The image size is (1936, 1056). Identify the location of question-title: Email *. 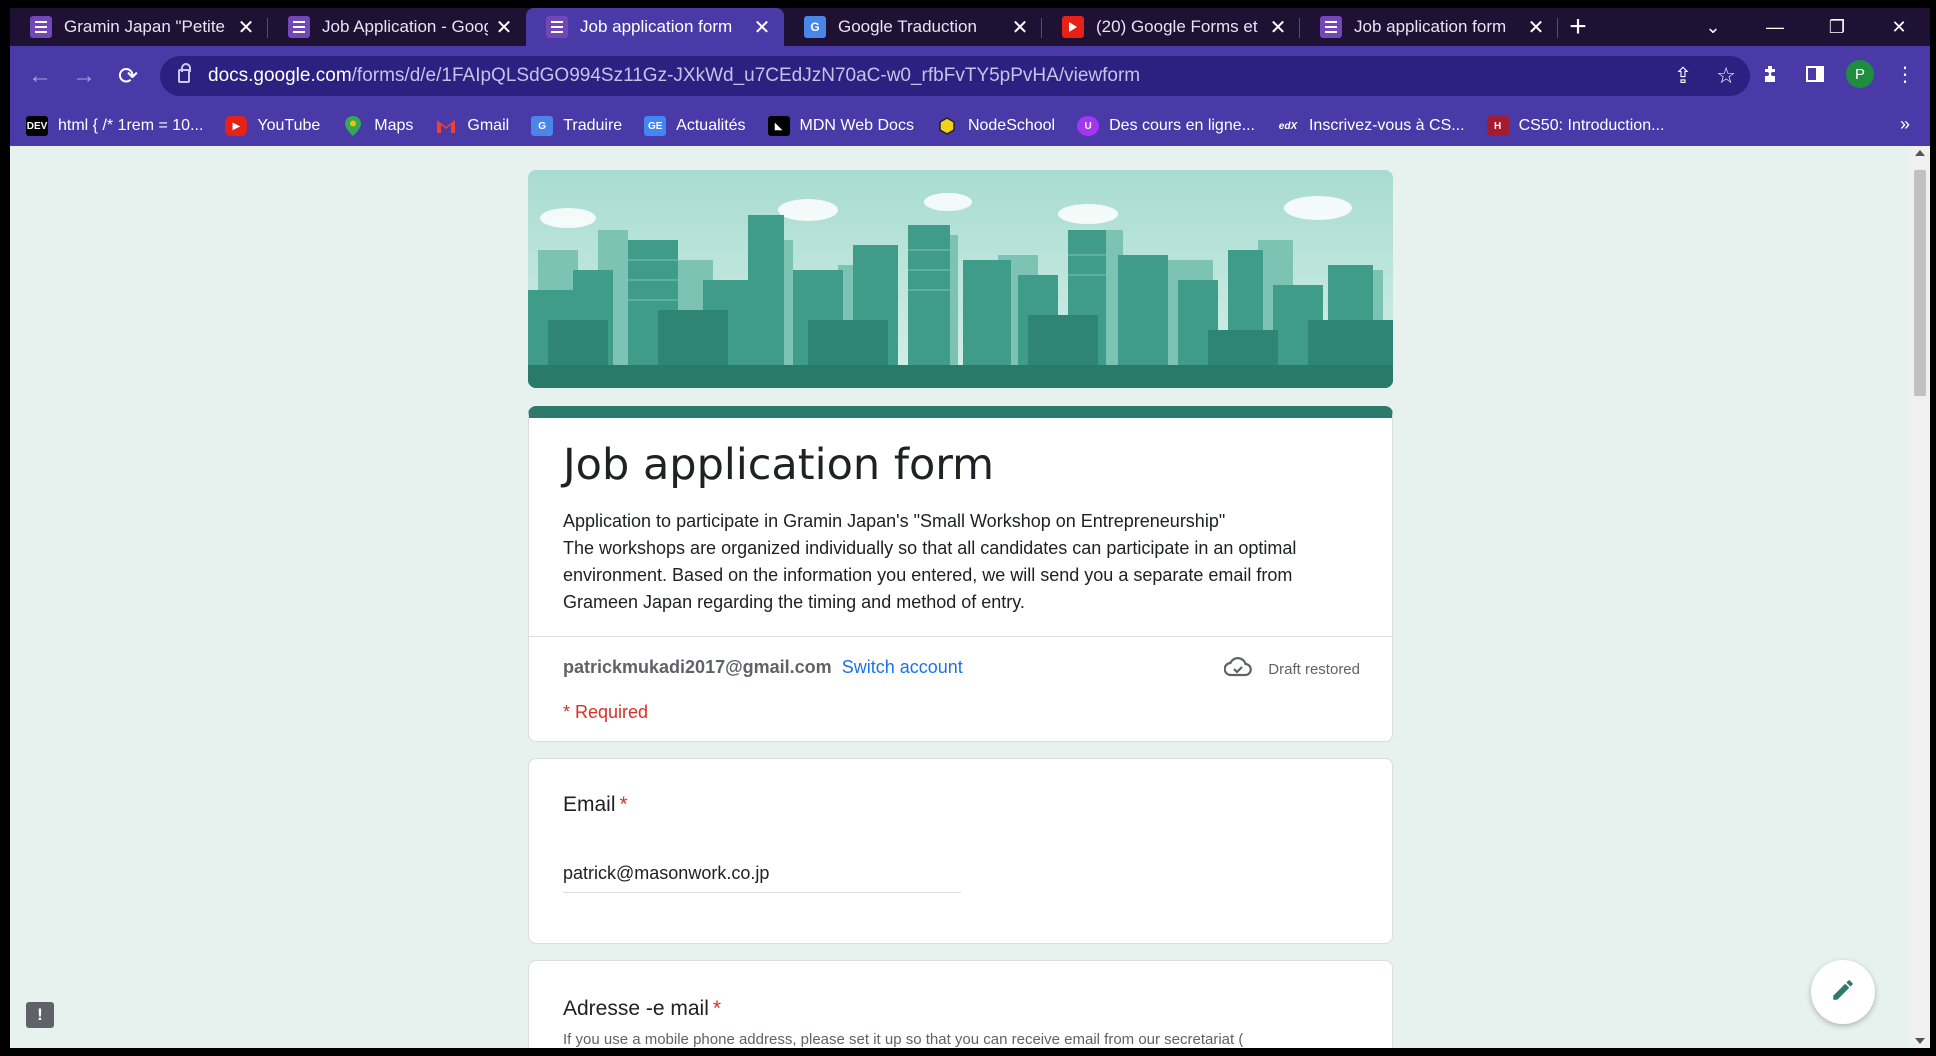
(960, 805).